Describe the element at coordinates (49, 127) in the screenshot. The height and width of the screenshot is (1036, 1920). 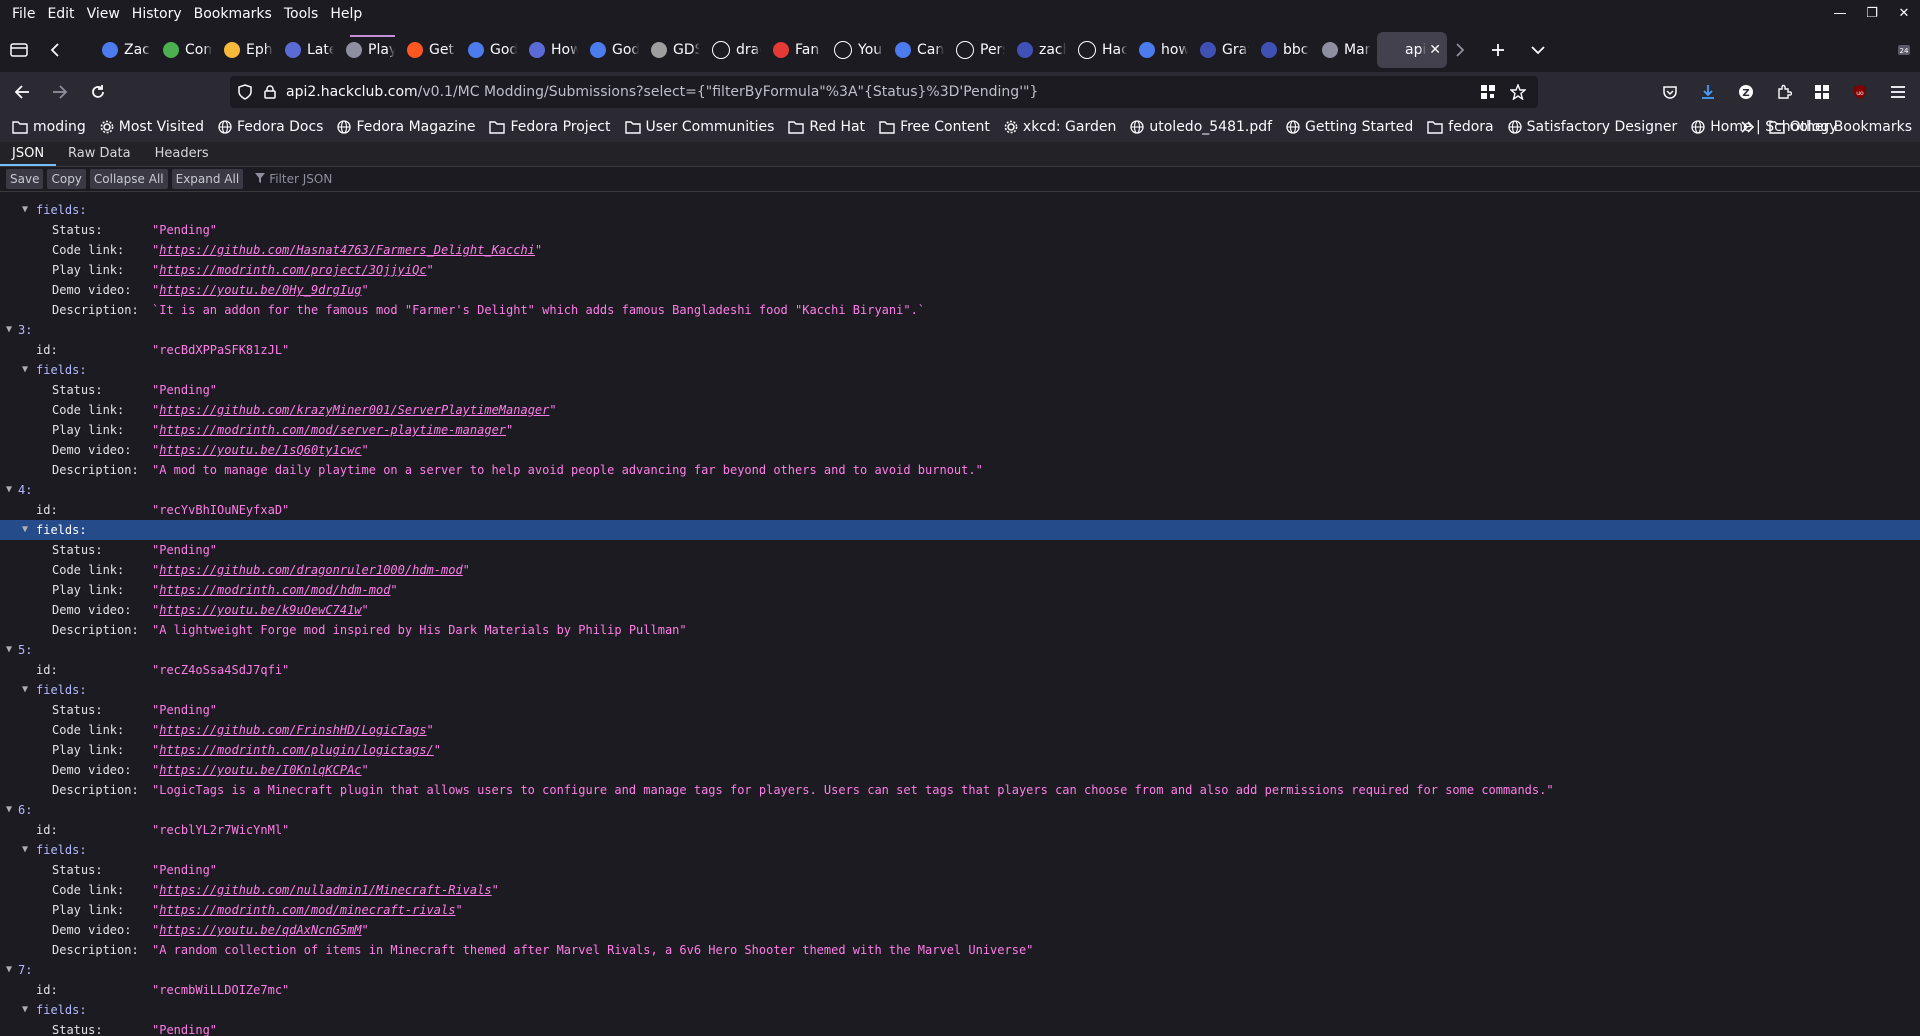
I see `bookmark-item: moding` at that location.